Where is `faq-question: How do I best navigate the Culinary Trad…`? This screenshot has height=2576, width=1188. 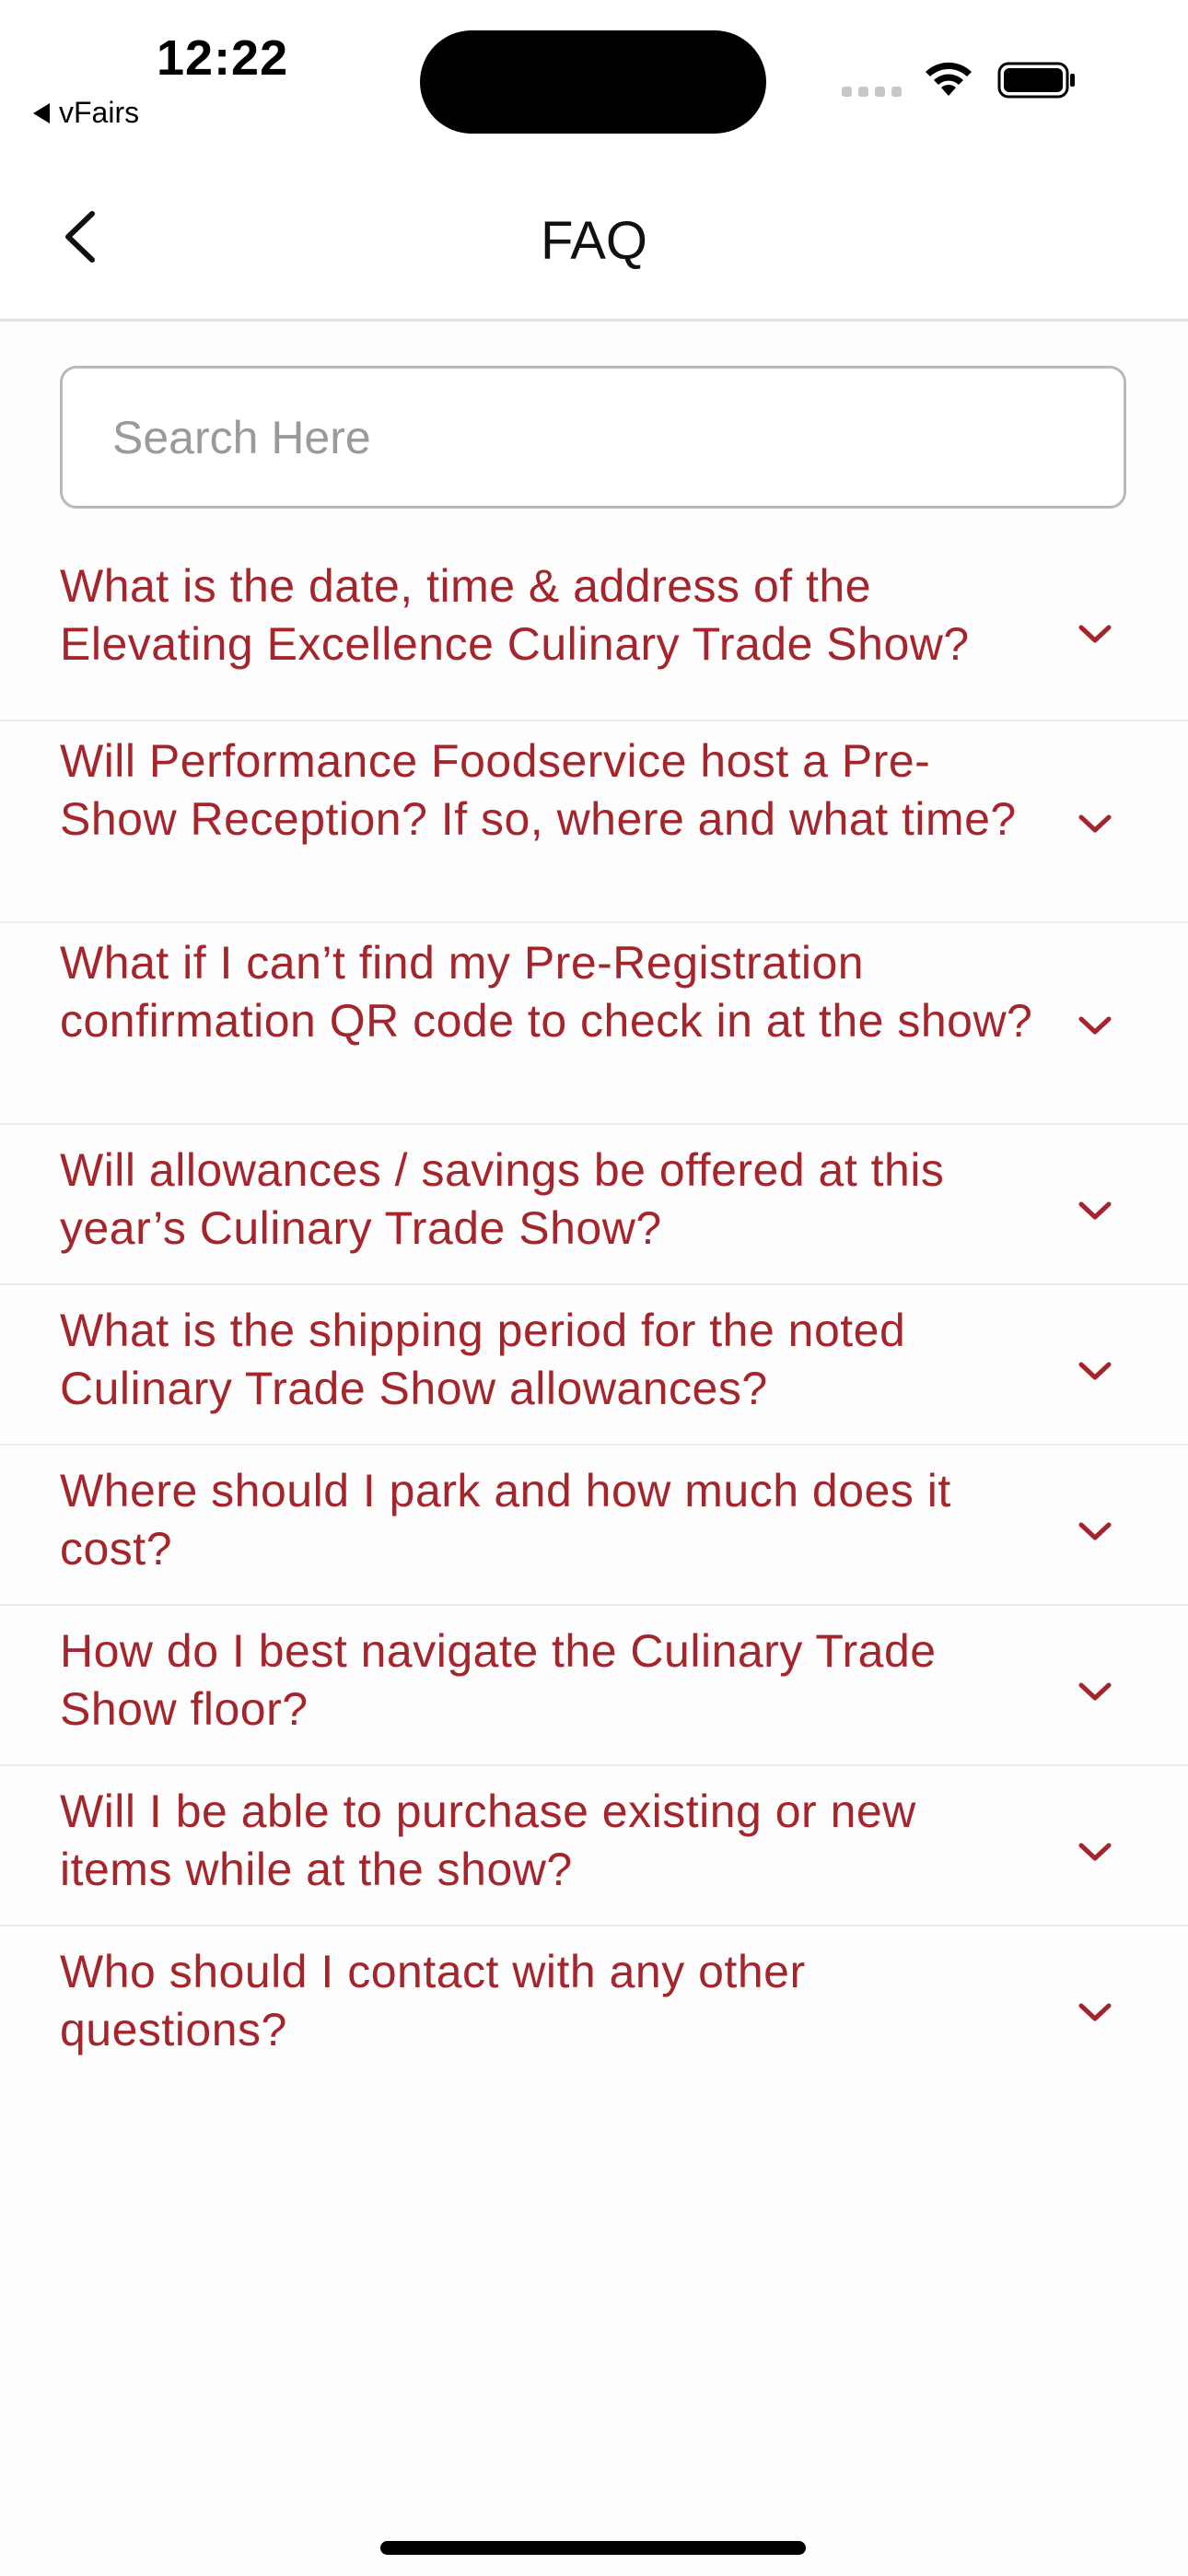
faq-question: How do I best navigate the Culinary Trad… is located at coordinates (499, 1680).